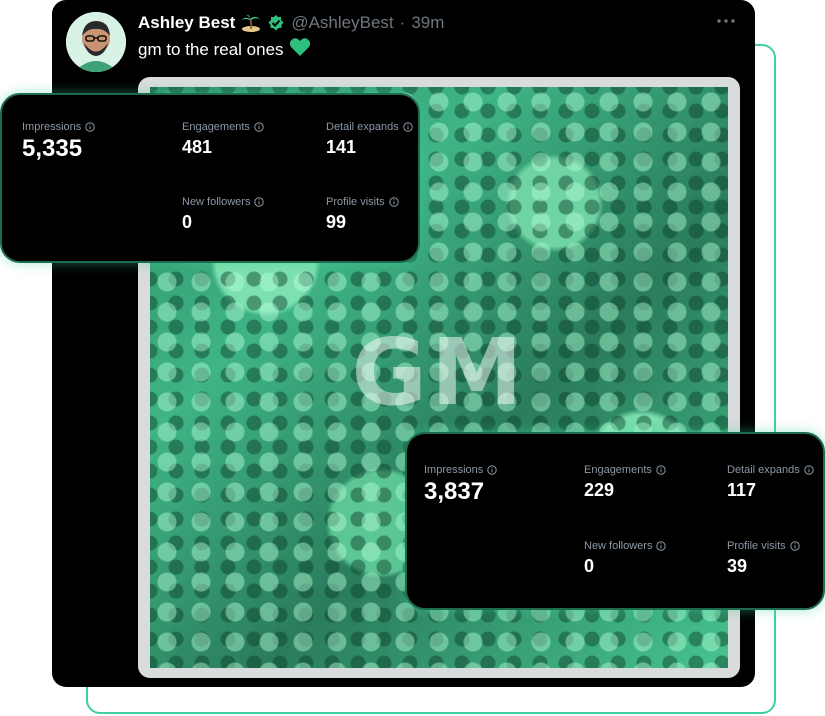 The width and height of the screenshot is (825, 716). I want to click on metric-profile-visits: Profile visits 99, so click(362, 214).